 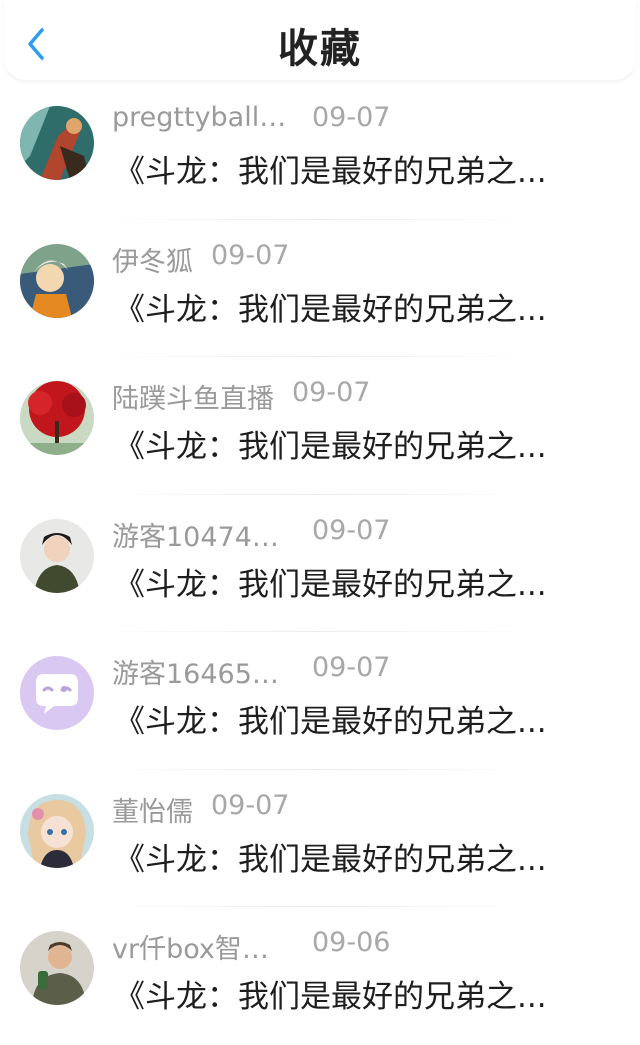 I want to click on page-title: 收藏, so click(x=320, y=49).